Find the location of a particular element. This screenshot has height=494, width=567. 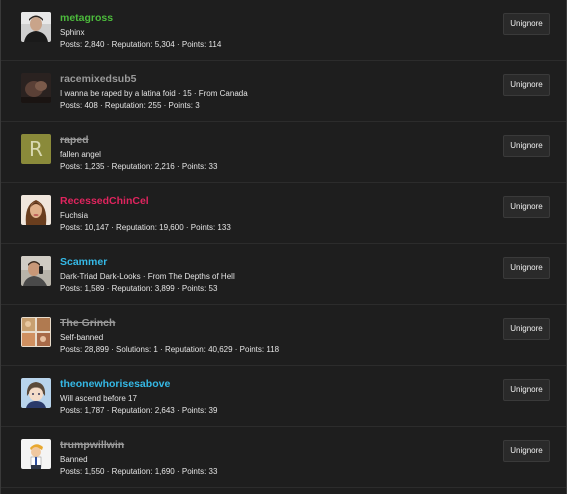

anime-avatar-icon is located at coordinates (36, 393).